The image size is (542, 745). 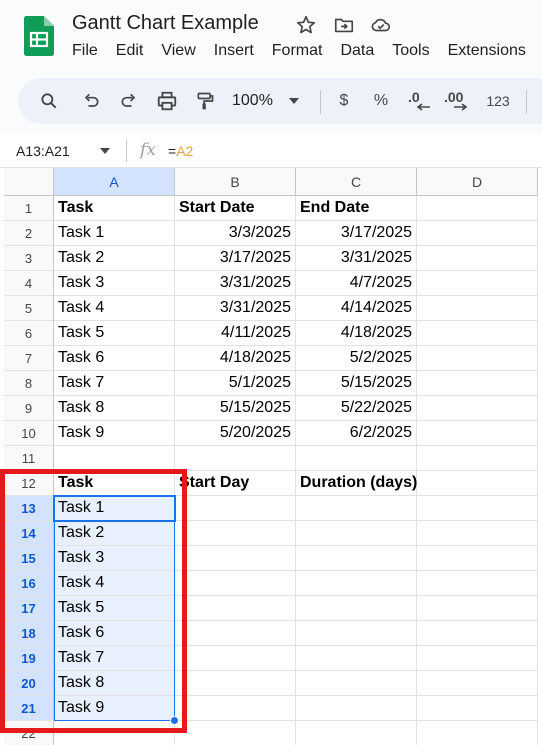 What do you see at coordinates (235, 408) in the screenshot?
I see `cell-b9: 5/15/2025` at bounding box center [235, 408].